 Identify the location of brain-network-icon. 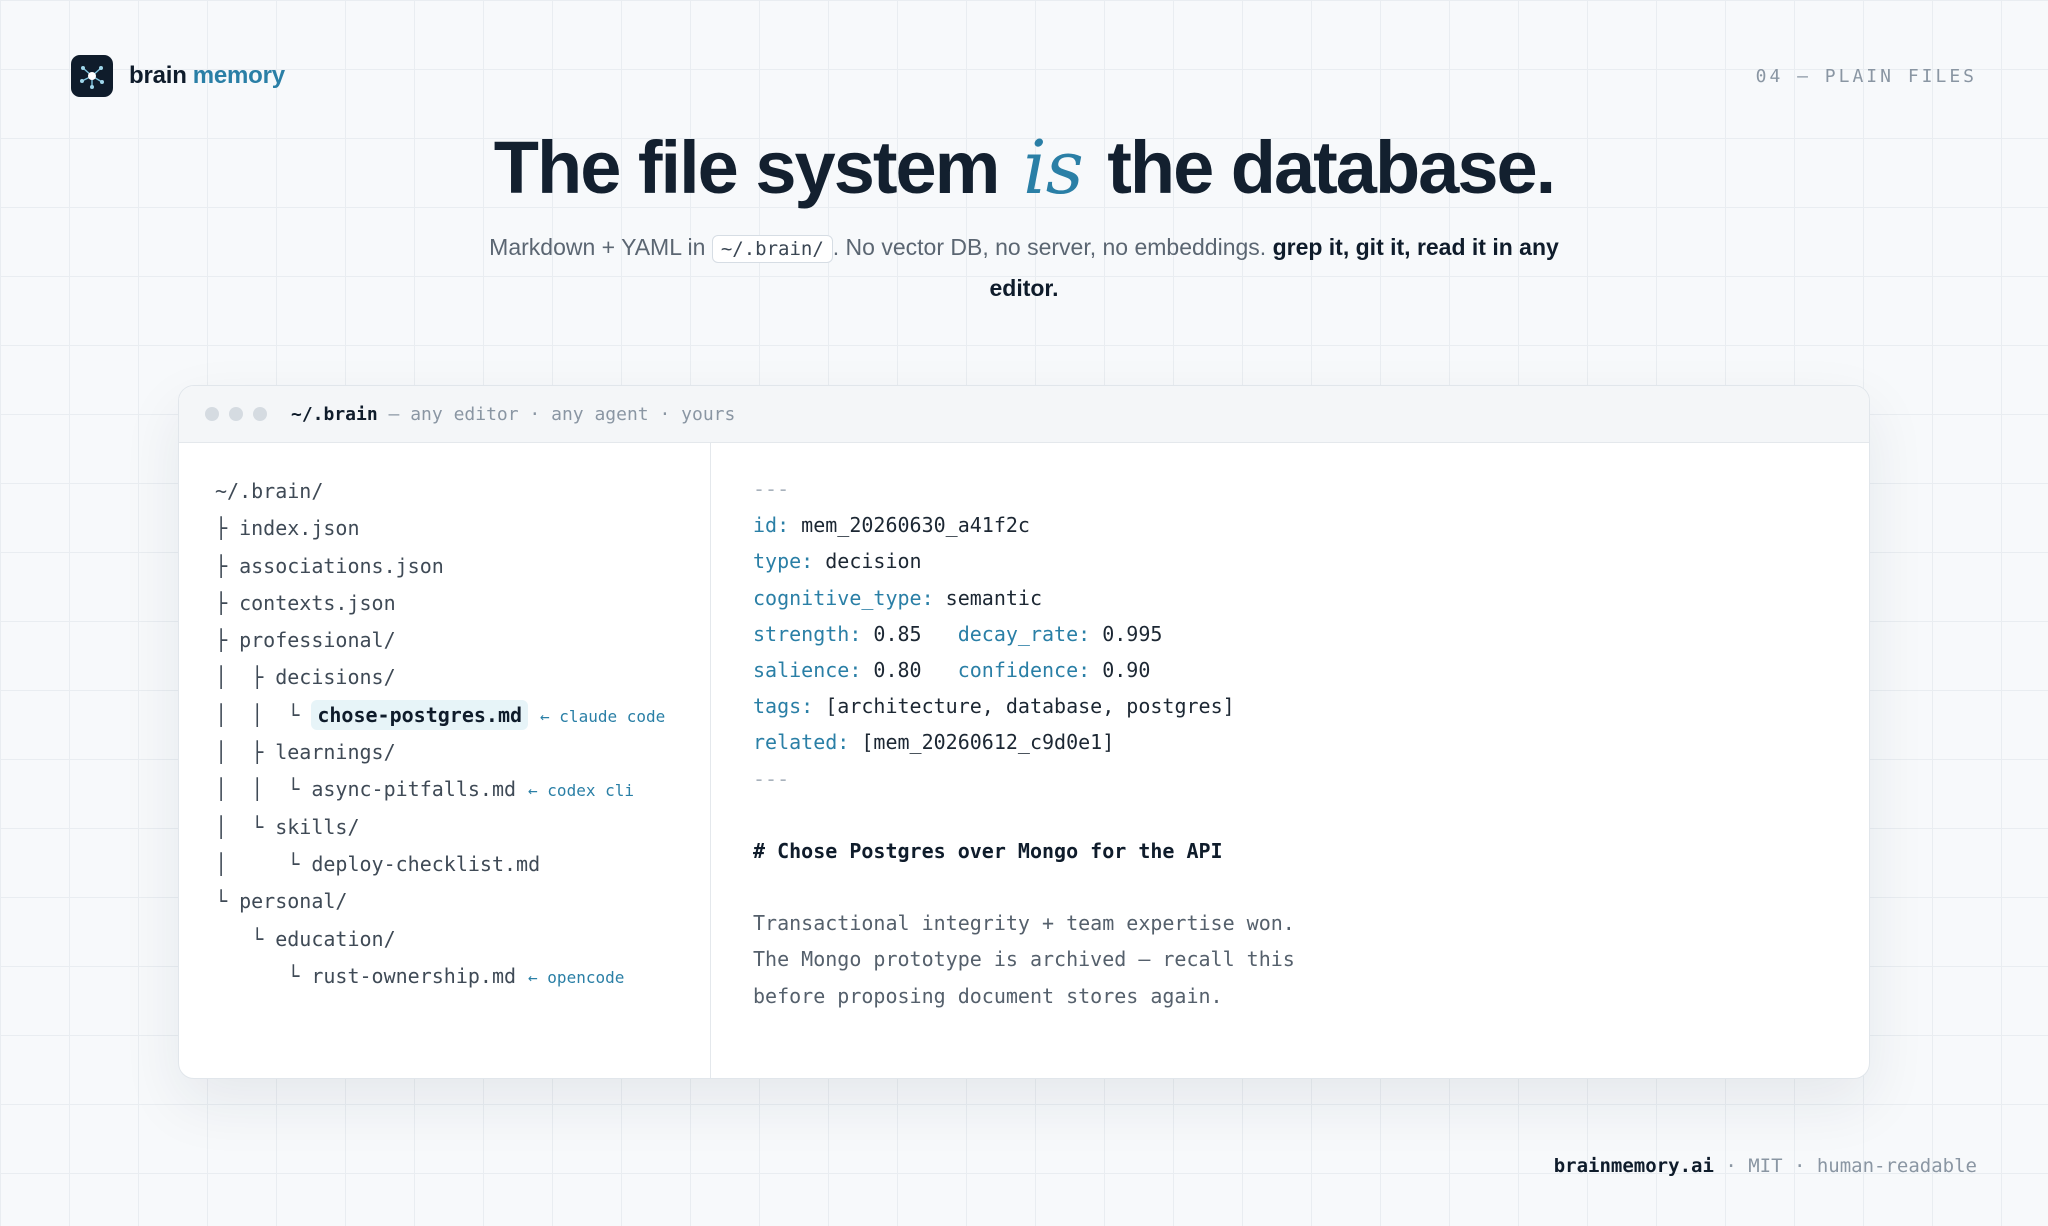
(92, 76).